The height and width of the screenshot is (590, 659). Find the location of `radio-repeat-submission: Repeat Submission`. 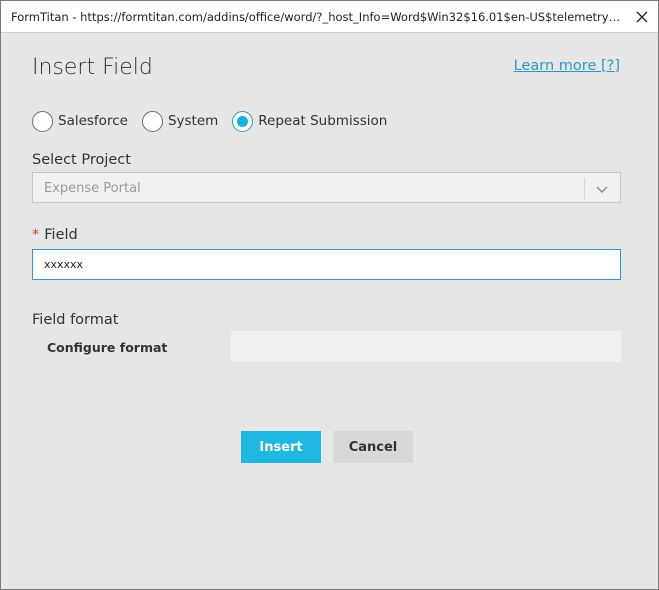

radio-repeat-submission: Repeat Submission is located at coordinates (310, 121).